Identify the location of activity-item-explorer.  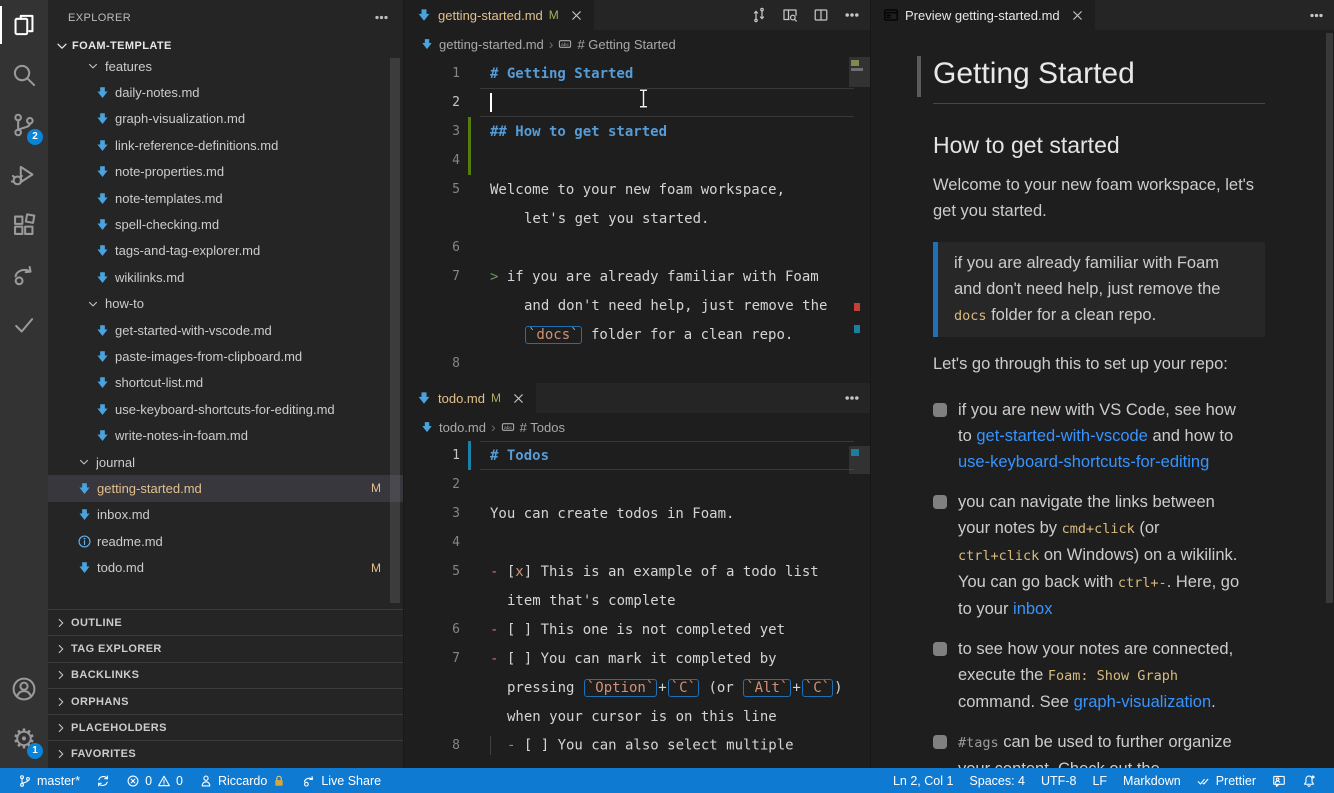
(24, 25).